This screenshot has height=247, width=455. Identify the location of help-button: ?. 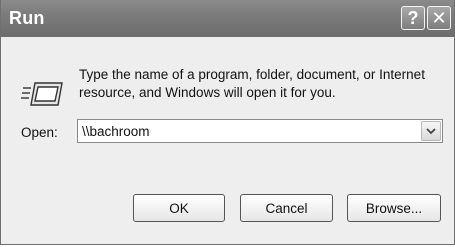
(413, 18).